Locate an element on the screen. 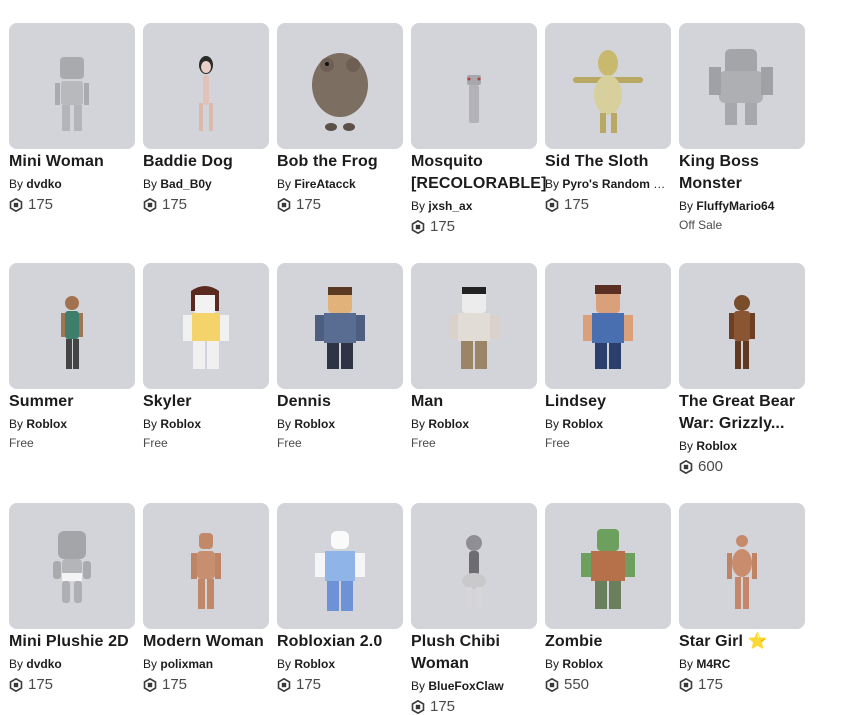 Image resolution: width=855 pixels, height=715 pixels. item-name: Mosquito [RECOLORABLE] is located at coordinates (478, 173).